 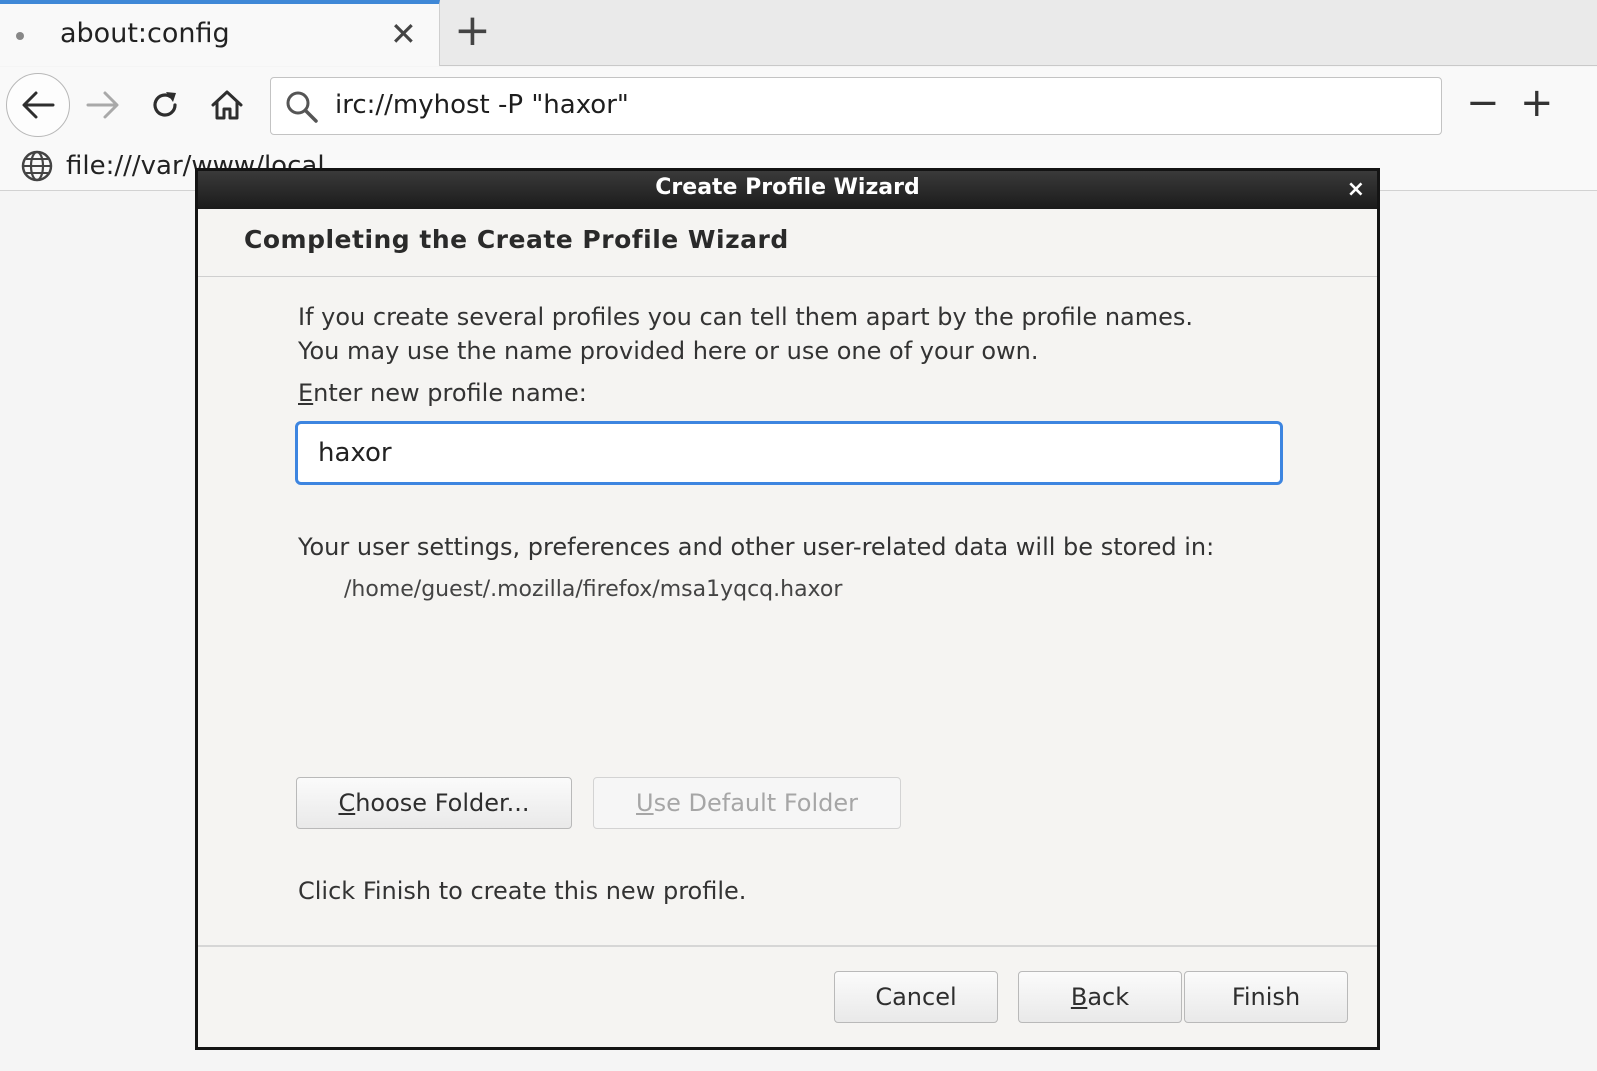 I want to click on zoom-out-button: −, so click(x=1483, y=103).